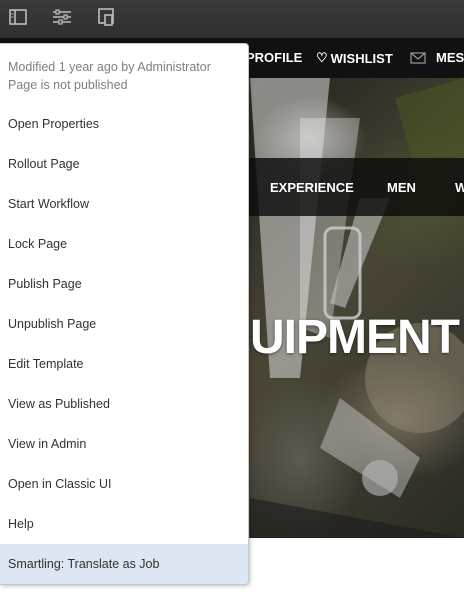 The image size is (464, 611). Describe the element at coordinates (361, 58) in the screenshot. I see `wishlist-label: WISHLIST` at that location.